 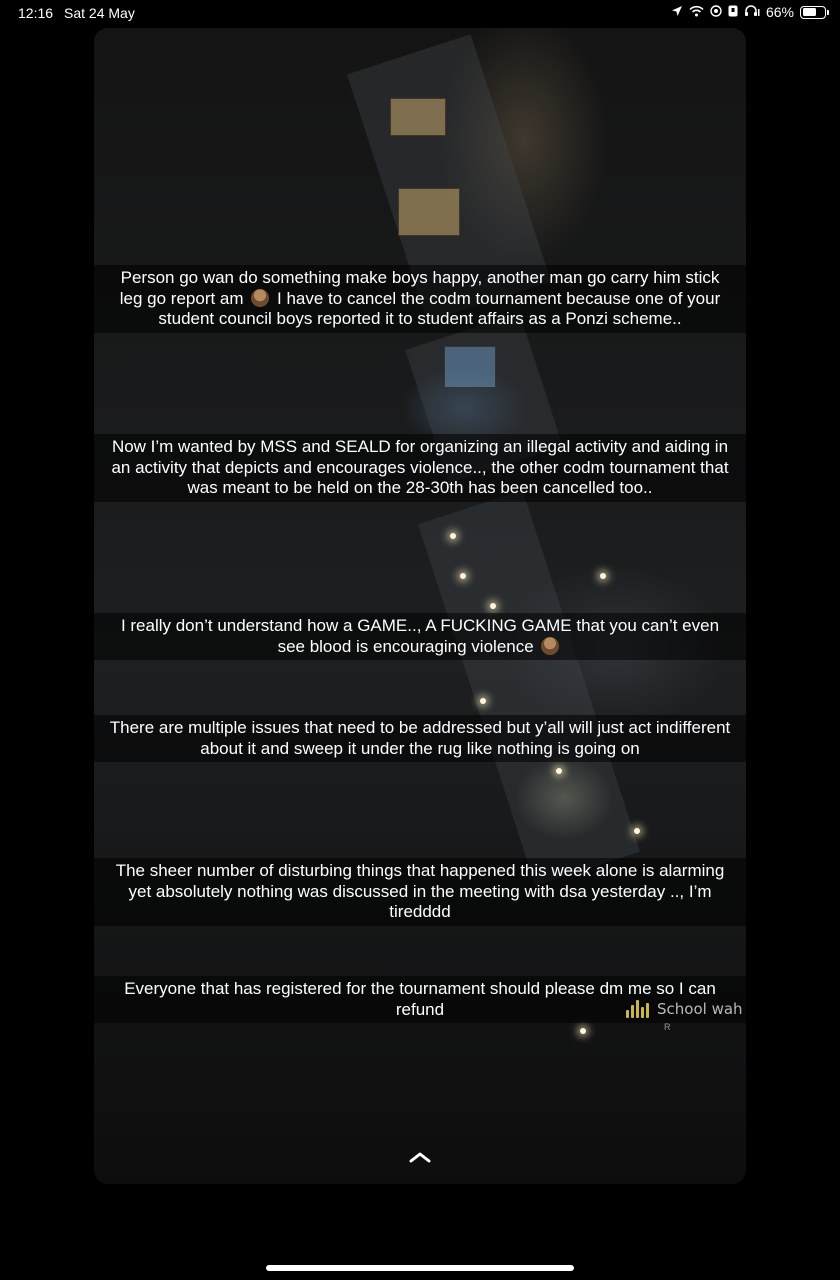 I want to click on battery-fill, so click(x=809, y=12).